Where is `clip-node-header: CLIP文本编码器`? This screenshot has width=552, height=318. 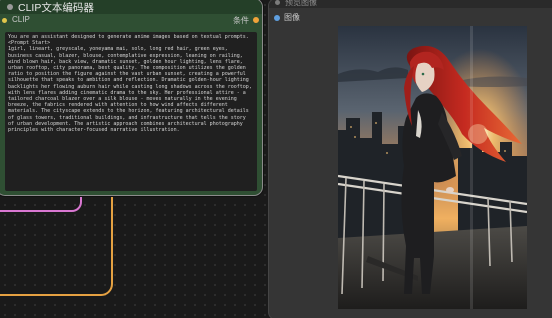 clip-node-header: CLIP文本编码器 is located at coordinates (131, 7).